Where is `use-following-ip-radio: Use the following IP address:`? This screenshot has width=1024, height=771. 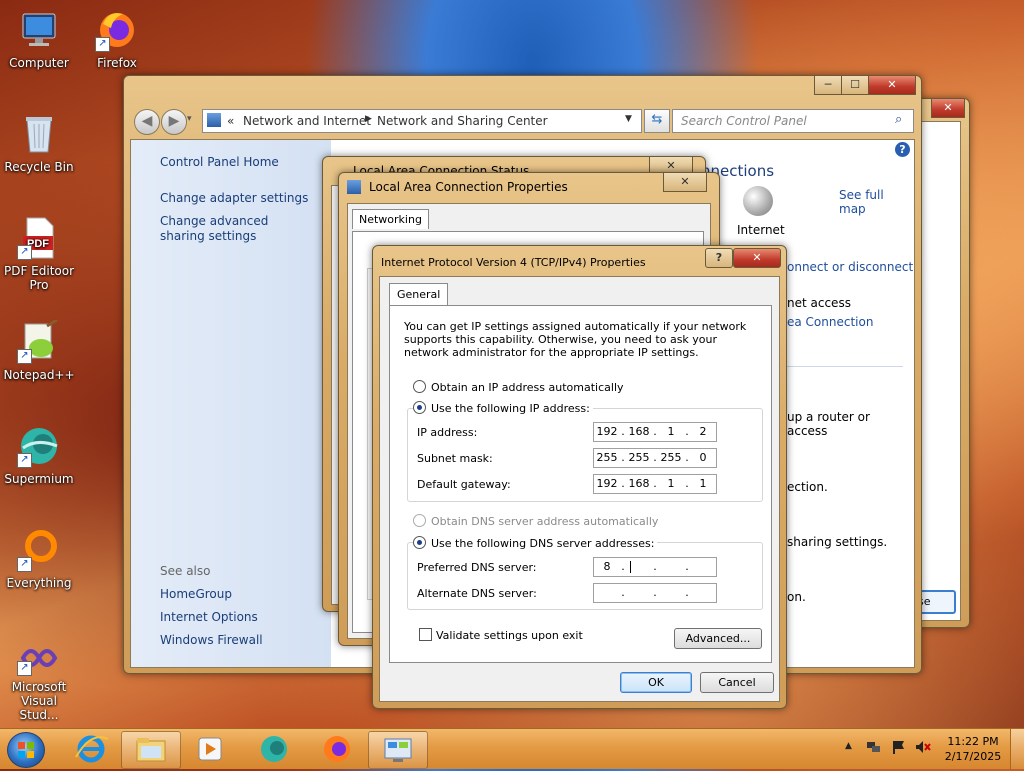
use-following-ip-radio: Use the following IP address: is located at coordinates (503, 408).